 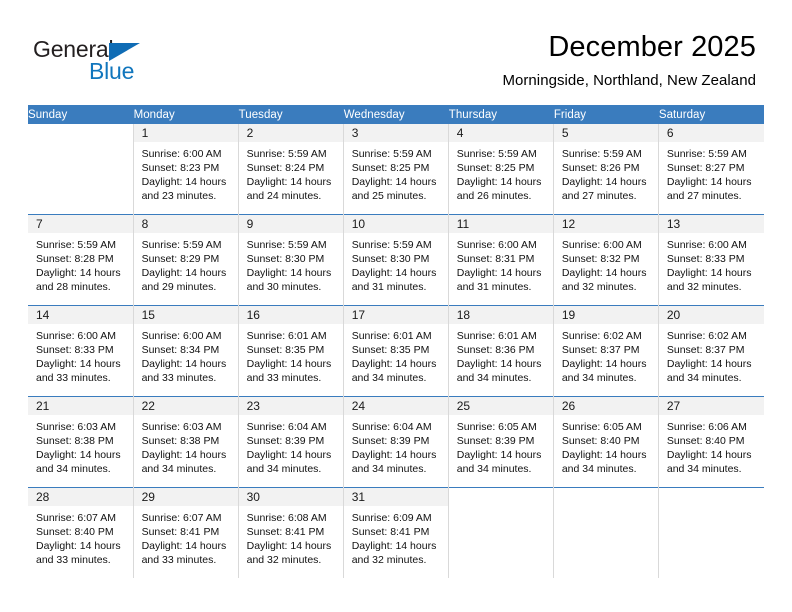 I want to click on day-number: 28, so click(x=80, y=497).